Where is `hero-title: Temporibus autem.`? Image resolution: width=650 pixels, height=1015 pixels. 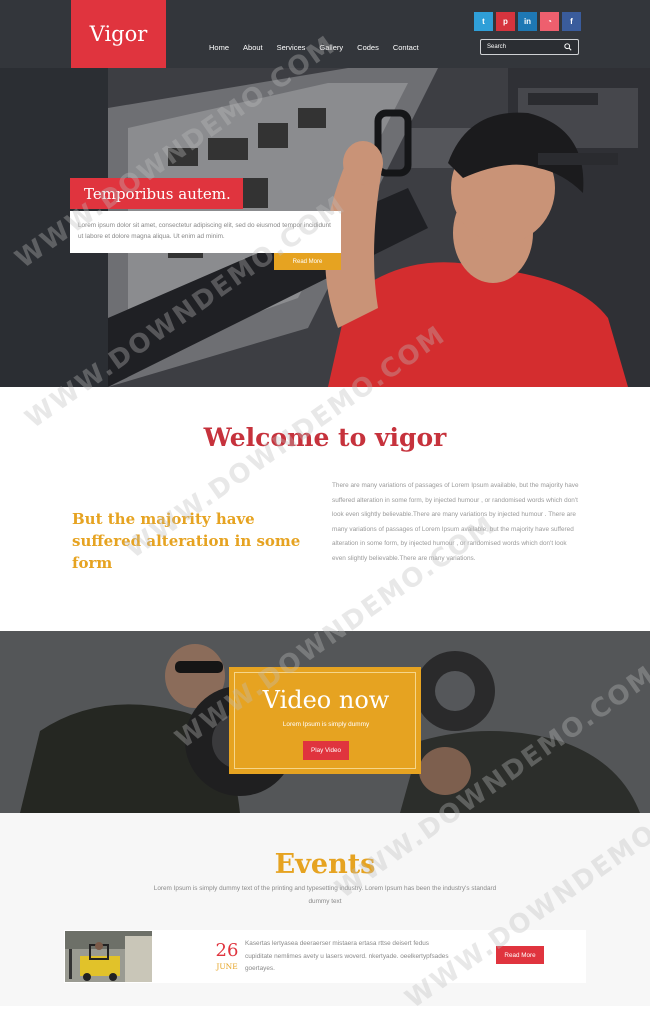
hero-title: Temporibus autem. is located at coordinates (157, 193).